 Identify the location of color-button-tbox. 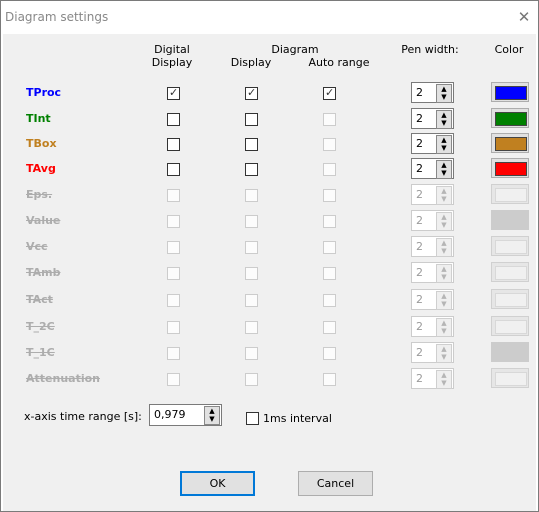
(510, 143).